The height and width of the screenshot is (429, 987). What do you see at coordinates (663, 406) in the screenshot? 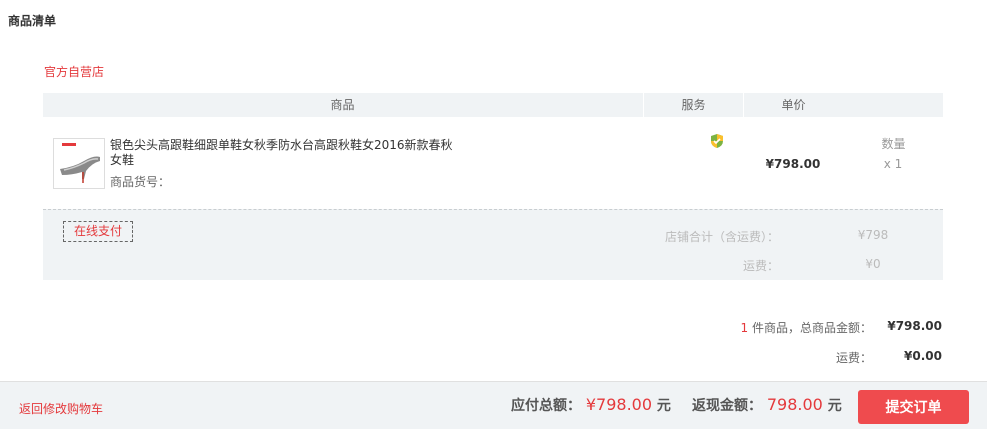
I see `payable-unit: 元` at bounding box center [663, 406].